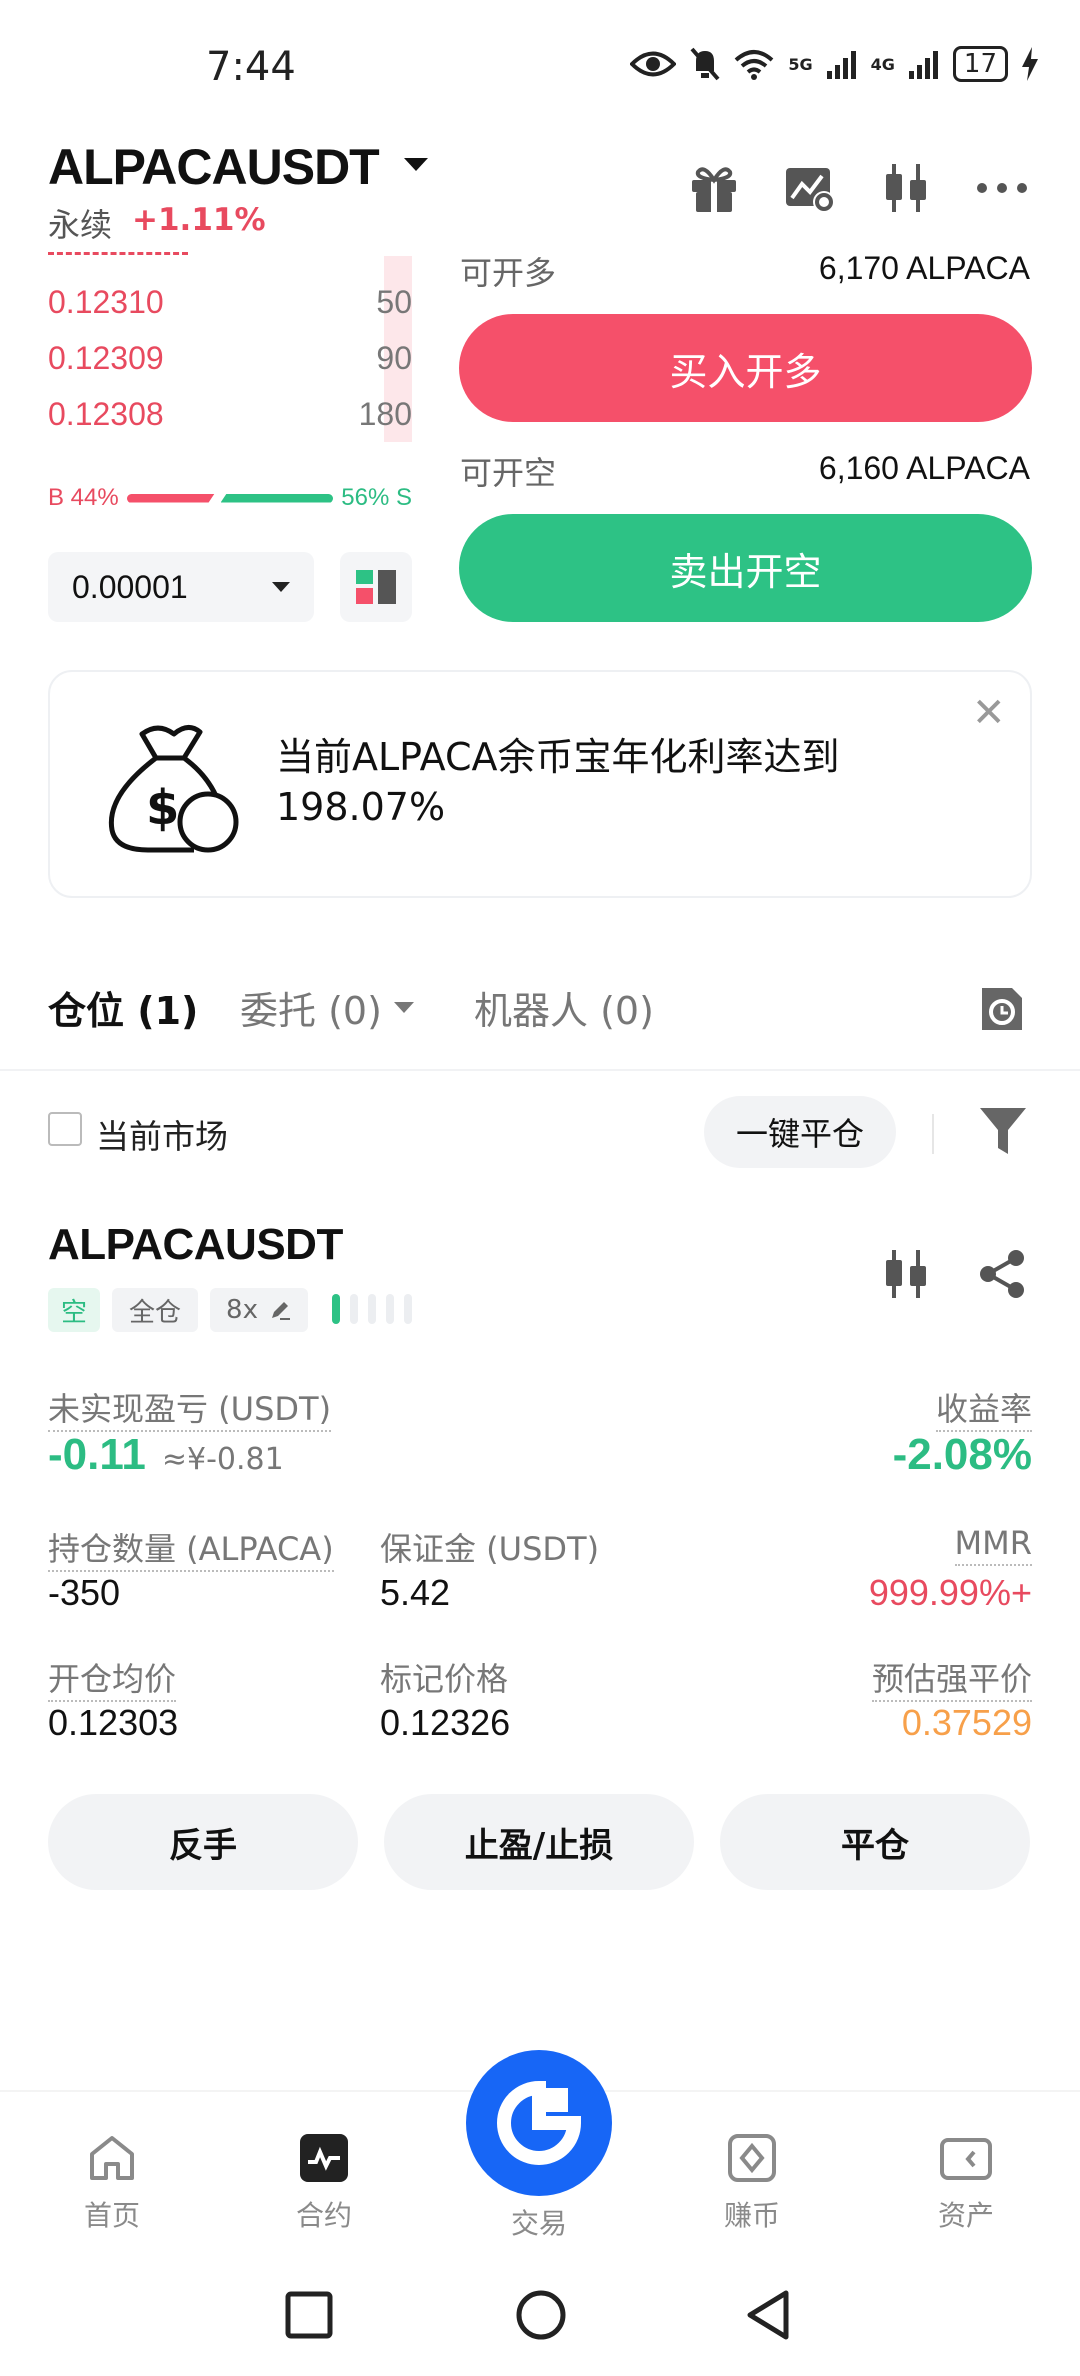 Image resolution: width=1080 pixels, height=2376 pixels. Describe the element at coordinates (323, 2215) in the screenshot. I see `nav-futures-label: 合约` at that location.